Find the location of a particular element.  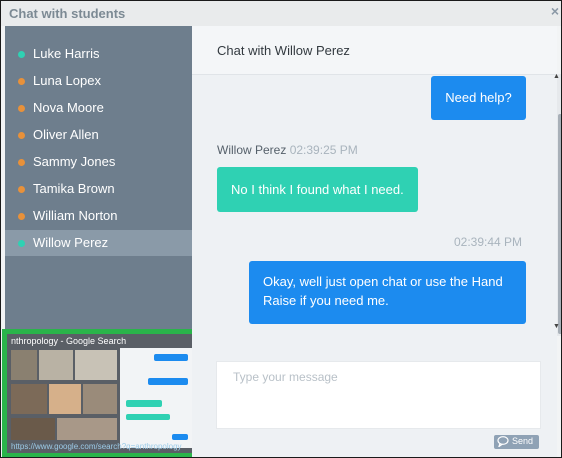

sender-name: Willow Perez is located at coordinates (252, 150).